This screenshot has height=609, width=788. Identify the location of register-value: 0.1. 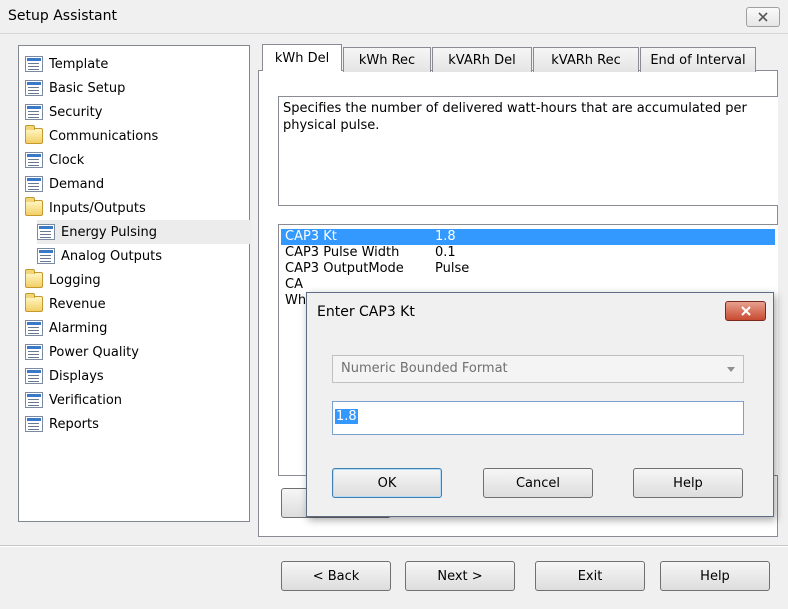
(445, 252).